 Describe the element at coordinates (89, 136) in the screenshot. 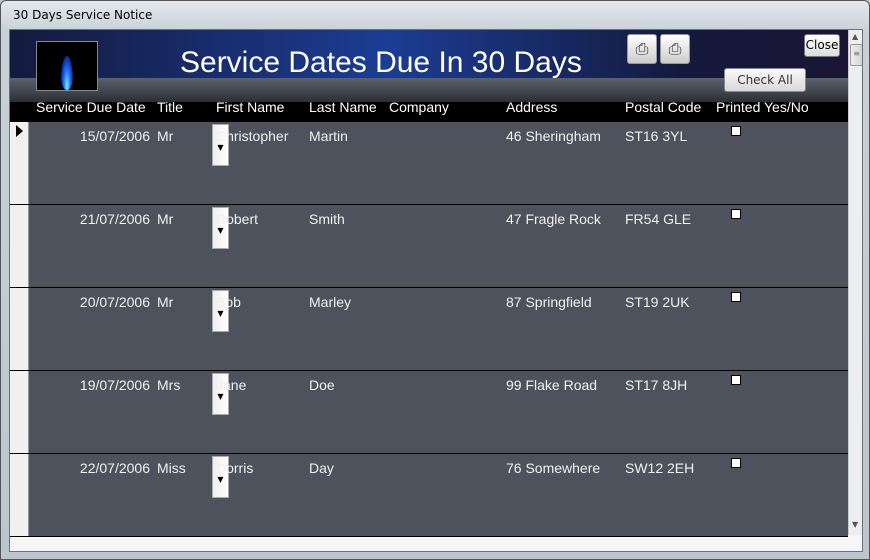

I see `service-due-date: 15/07/2006` at that location.